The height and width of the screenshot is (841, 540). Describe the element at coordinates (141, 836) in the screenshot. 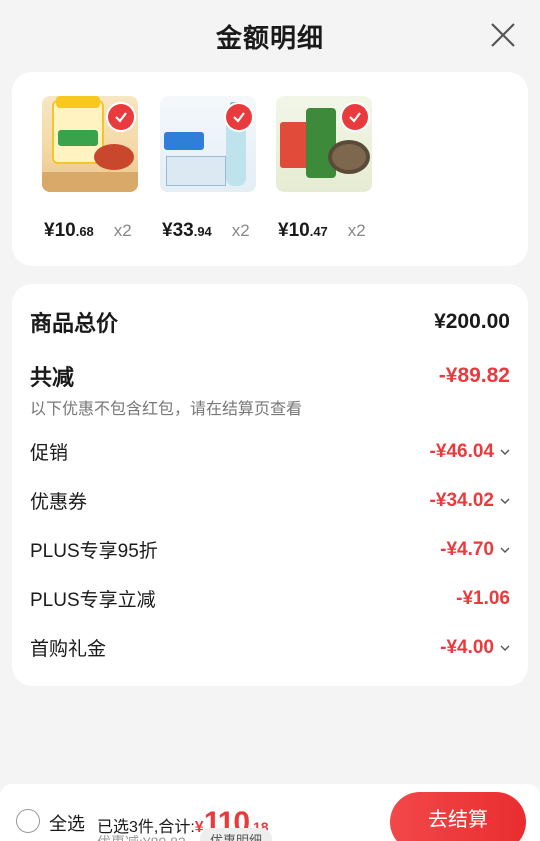

I see `saved-amount: 优惠减:¥89.82` at that location.